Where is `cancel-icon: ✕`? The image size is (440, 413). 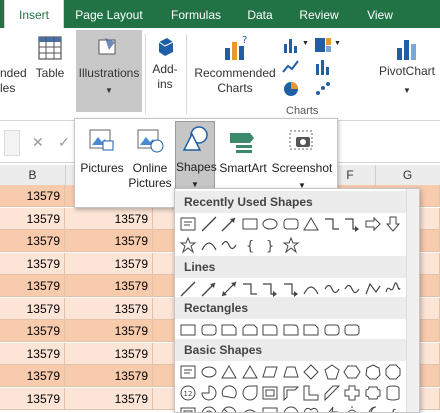
cancel-icon: ✕ is located at coordinates (38, 142).